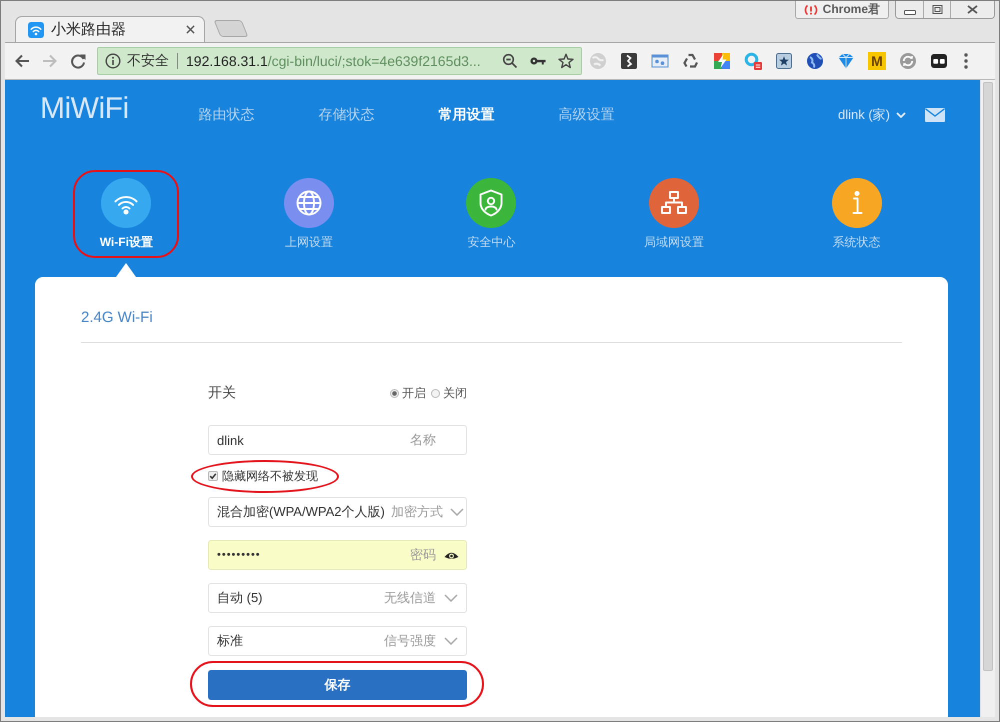 The width and height of the screenshot is (1000, 722). What do you see at coordinates (263, 476) in the screenshot?
I see `checkbox-option: 隐藏网络不被发现` at bounding box center [263, 476].